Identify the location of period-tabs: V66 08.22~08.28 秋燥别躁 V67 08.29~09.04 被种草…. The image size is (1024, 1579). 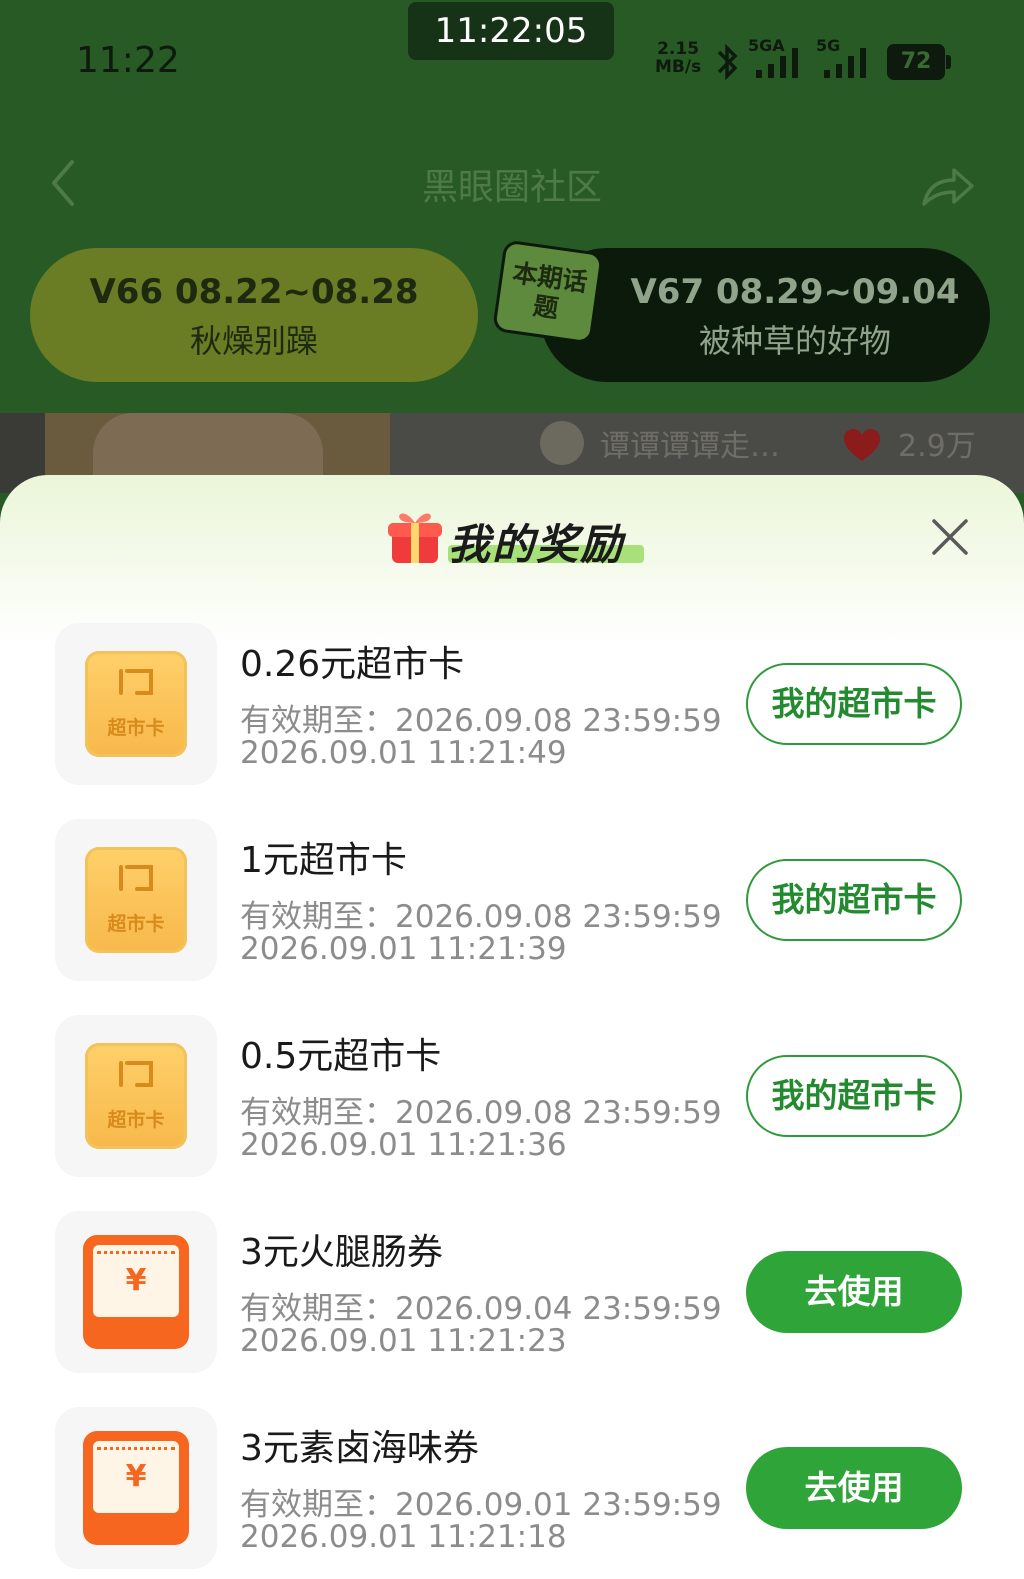
(510, 311).